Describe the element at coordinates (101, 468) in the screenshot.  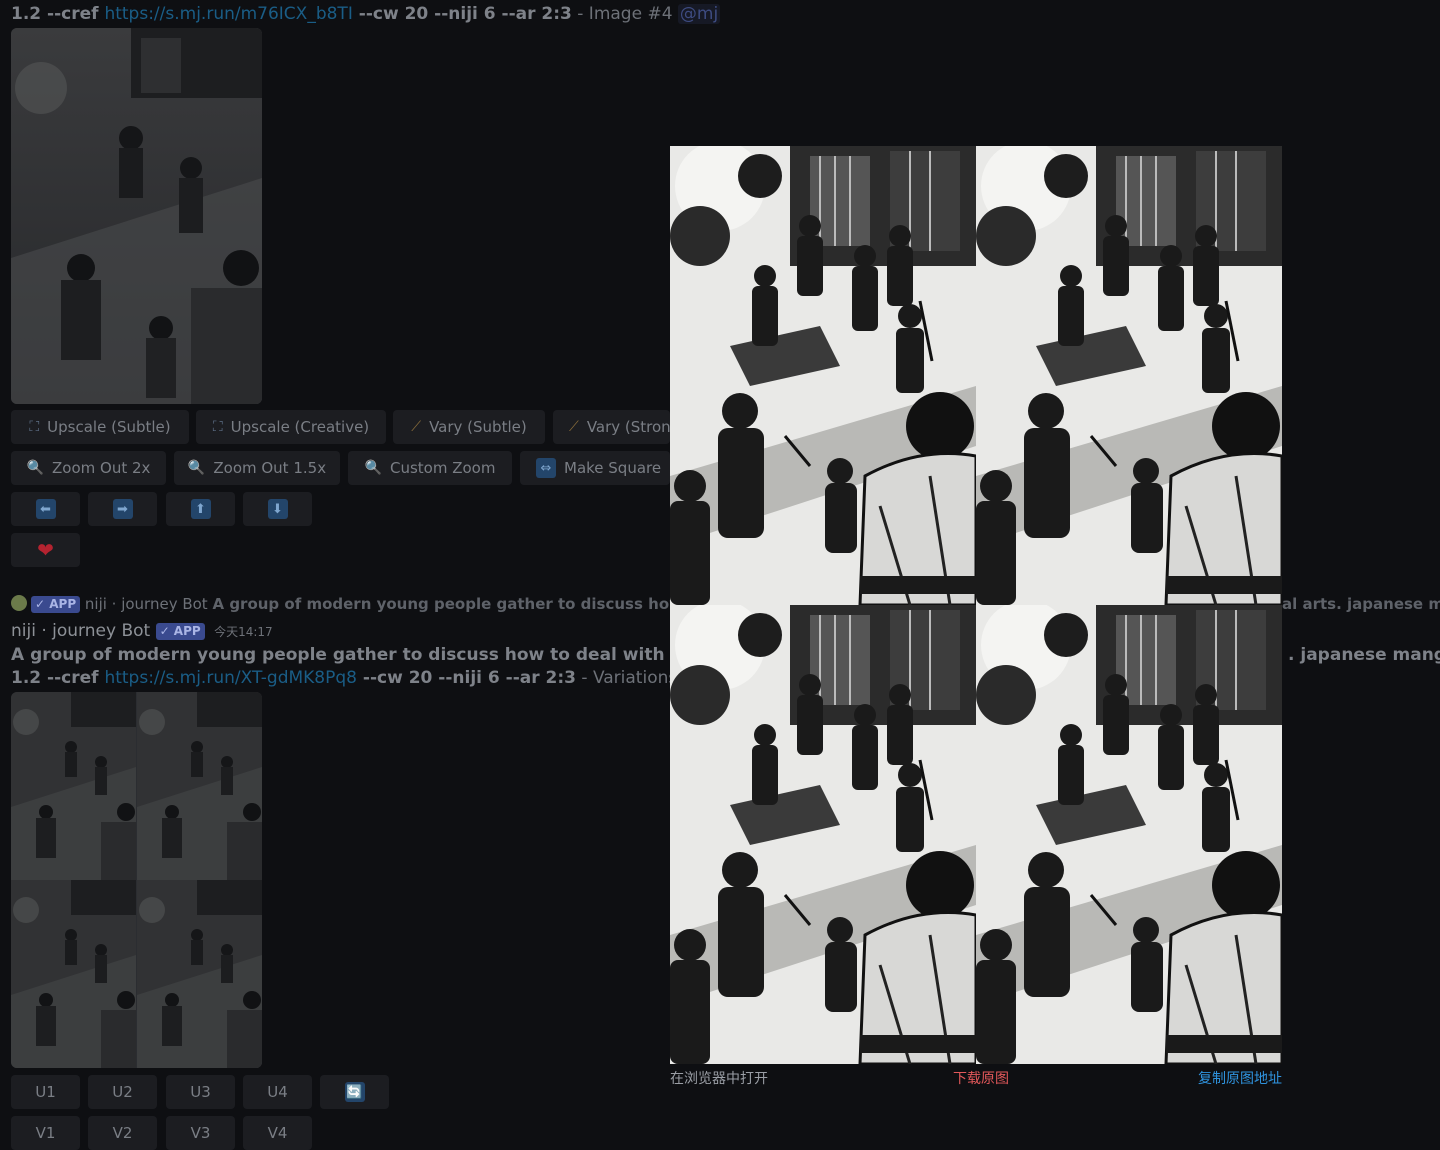
I see `button-label: Zoom Out 2x` at that location.